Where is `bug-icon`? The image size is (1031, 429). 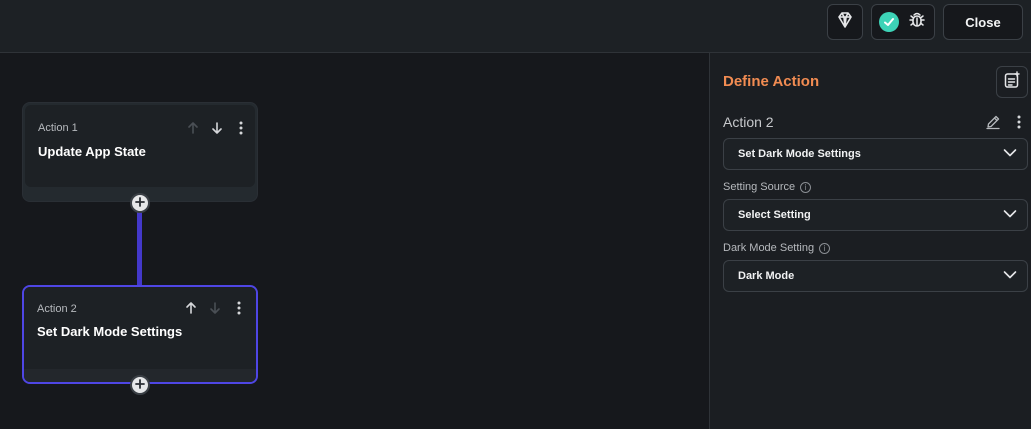
bug-icon is located at coordinates (917, 22).